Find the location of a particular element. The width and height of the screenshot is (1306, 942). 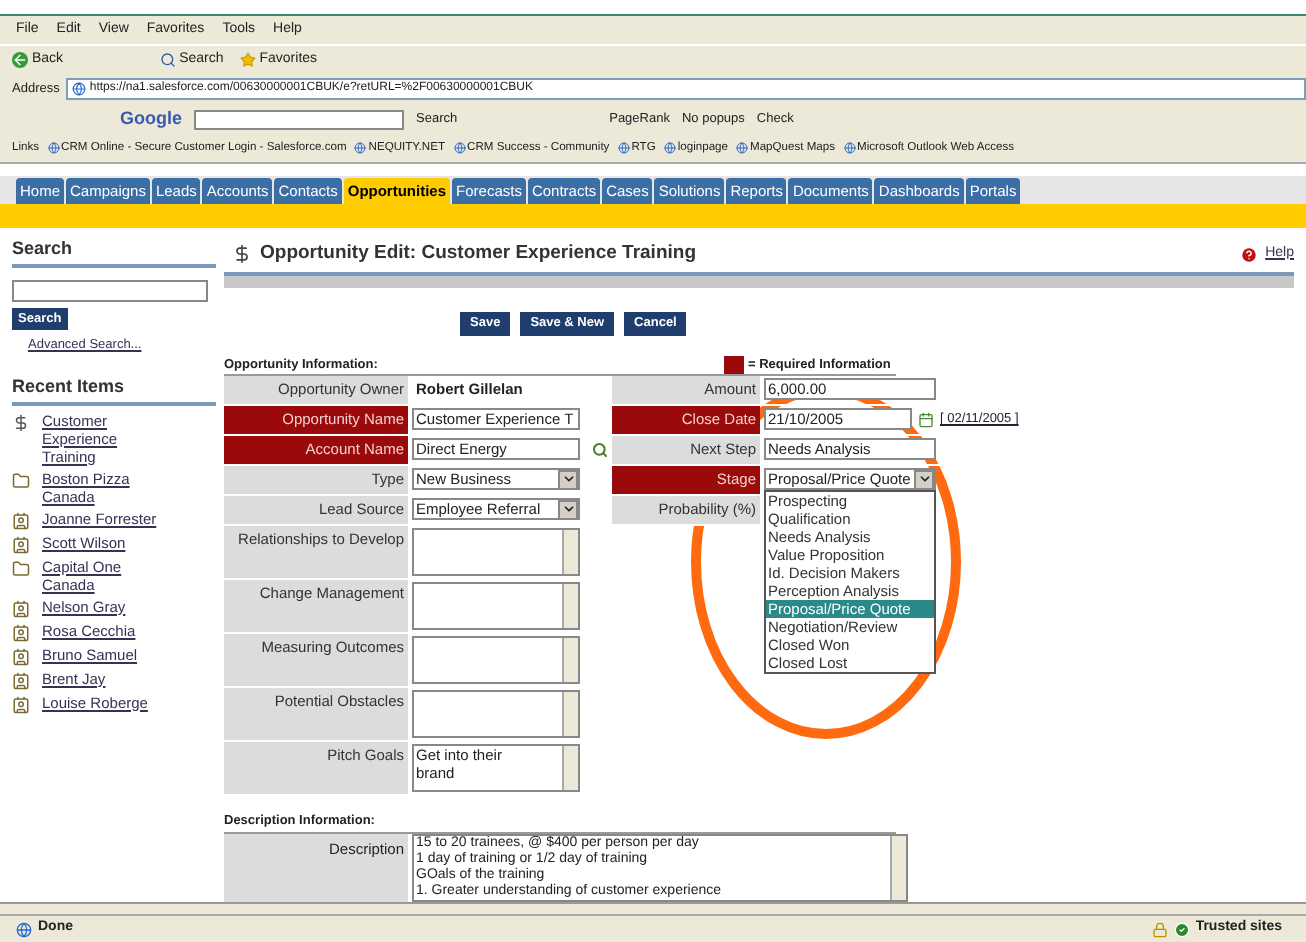

sidebar-heading: Search is located at coordinates (114, 251).